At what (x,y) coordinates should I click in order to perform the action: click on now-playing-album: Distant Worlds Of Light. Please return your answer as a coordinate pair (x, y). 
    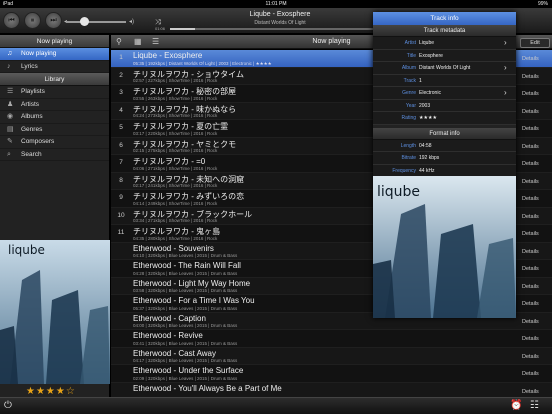
    Looking at the image, I should click on (280, 23).